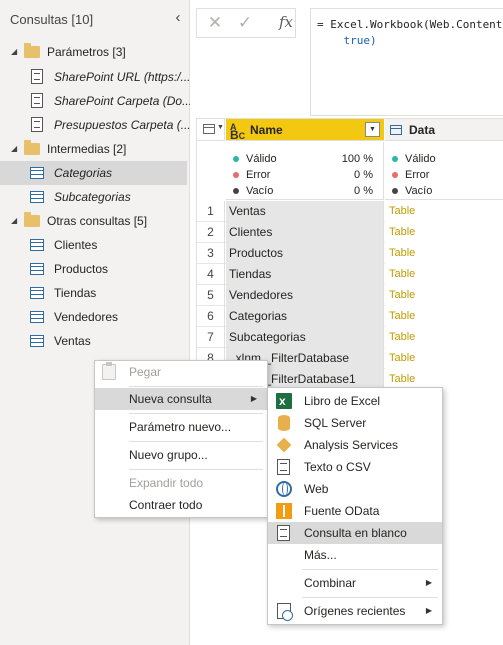  Describe the element at coordinates (211, 295) in the screenshot. I see `row-number: 5` at that location.